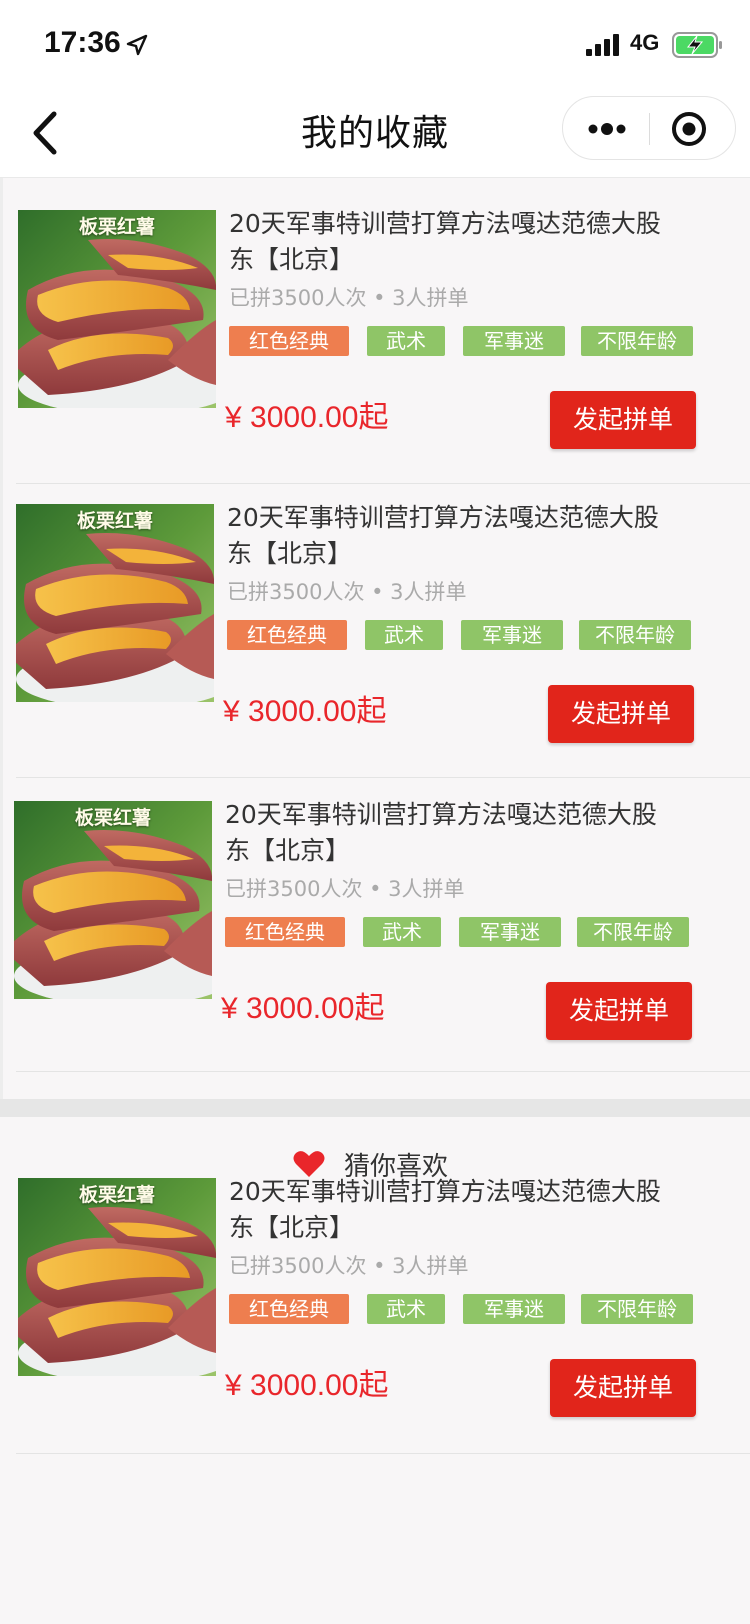  Describe the element at coordinates (645, 42) in the screenshot. I see `network-label: 4G` at that location.